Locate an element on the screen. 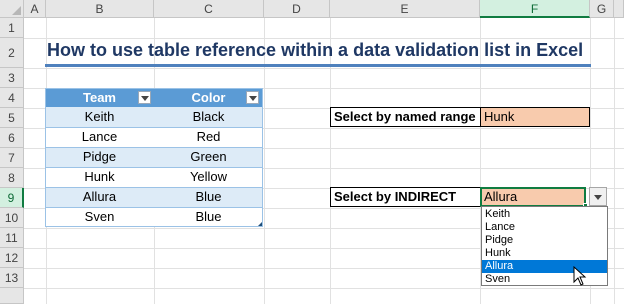  dropdown-option: Sven is located at coordinates (544, 279).